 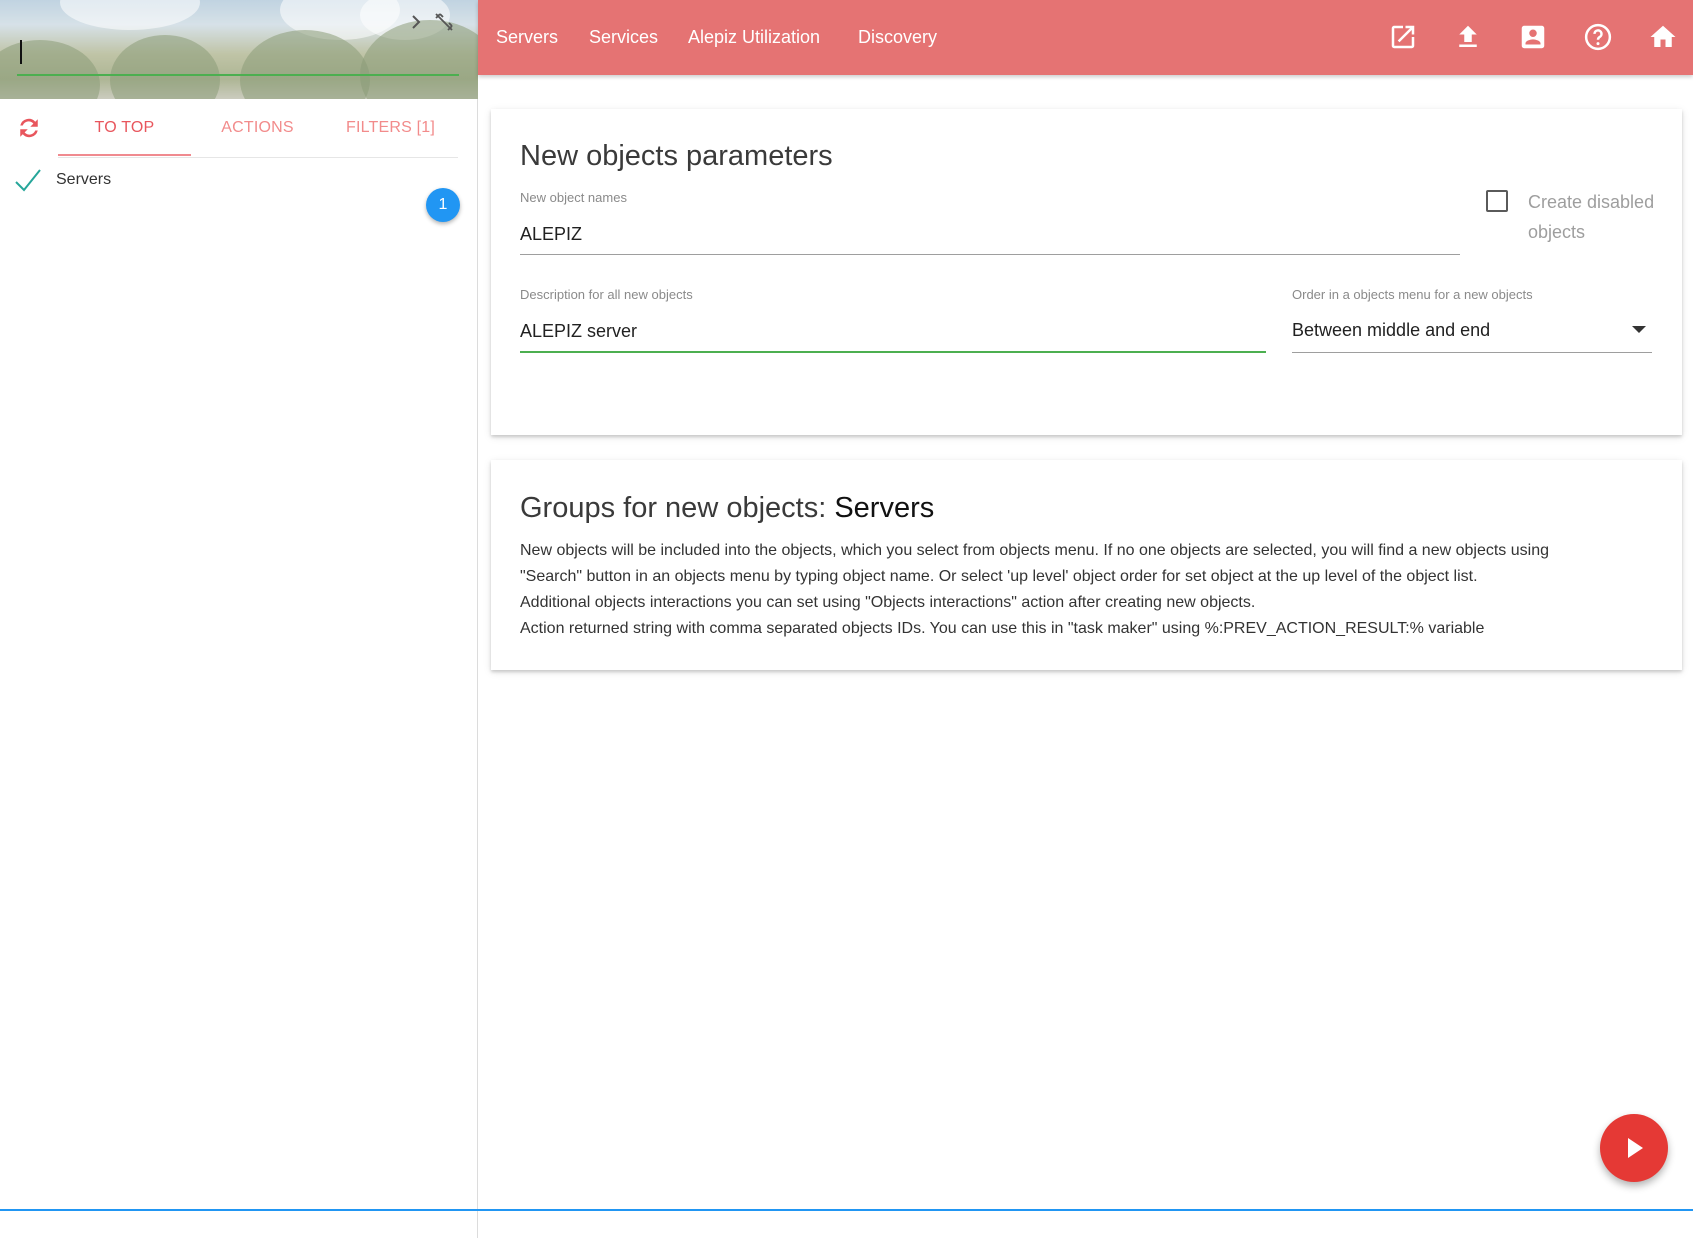 I want to click on account-box-icon, so click(x=1533, y=37).